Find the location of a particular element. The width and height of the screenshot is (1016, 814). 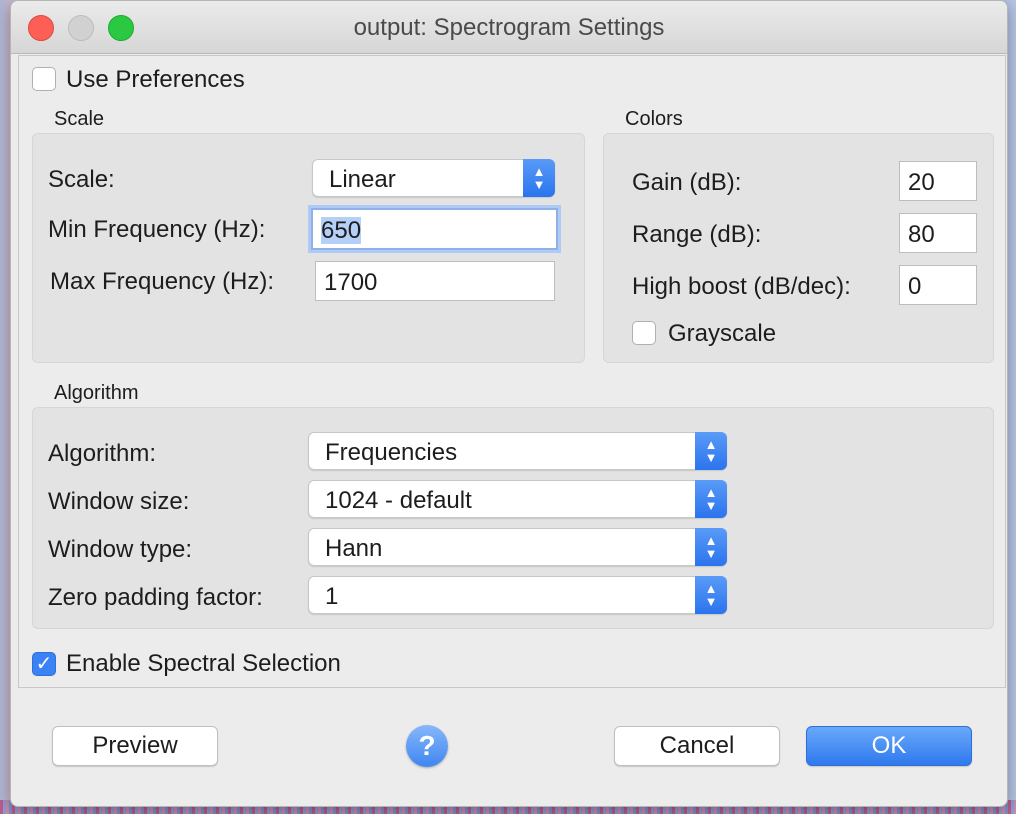

grayscale-checkbox is located at coordinates (644, 333).